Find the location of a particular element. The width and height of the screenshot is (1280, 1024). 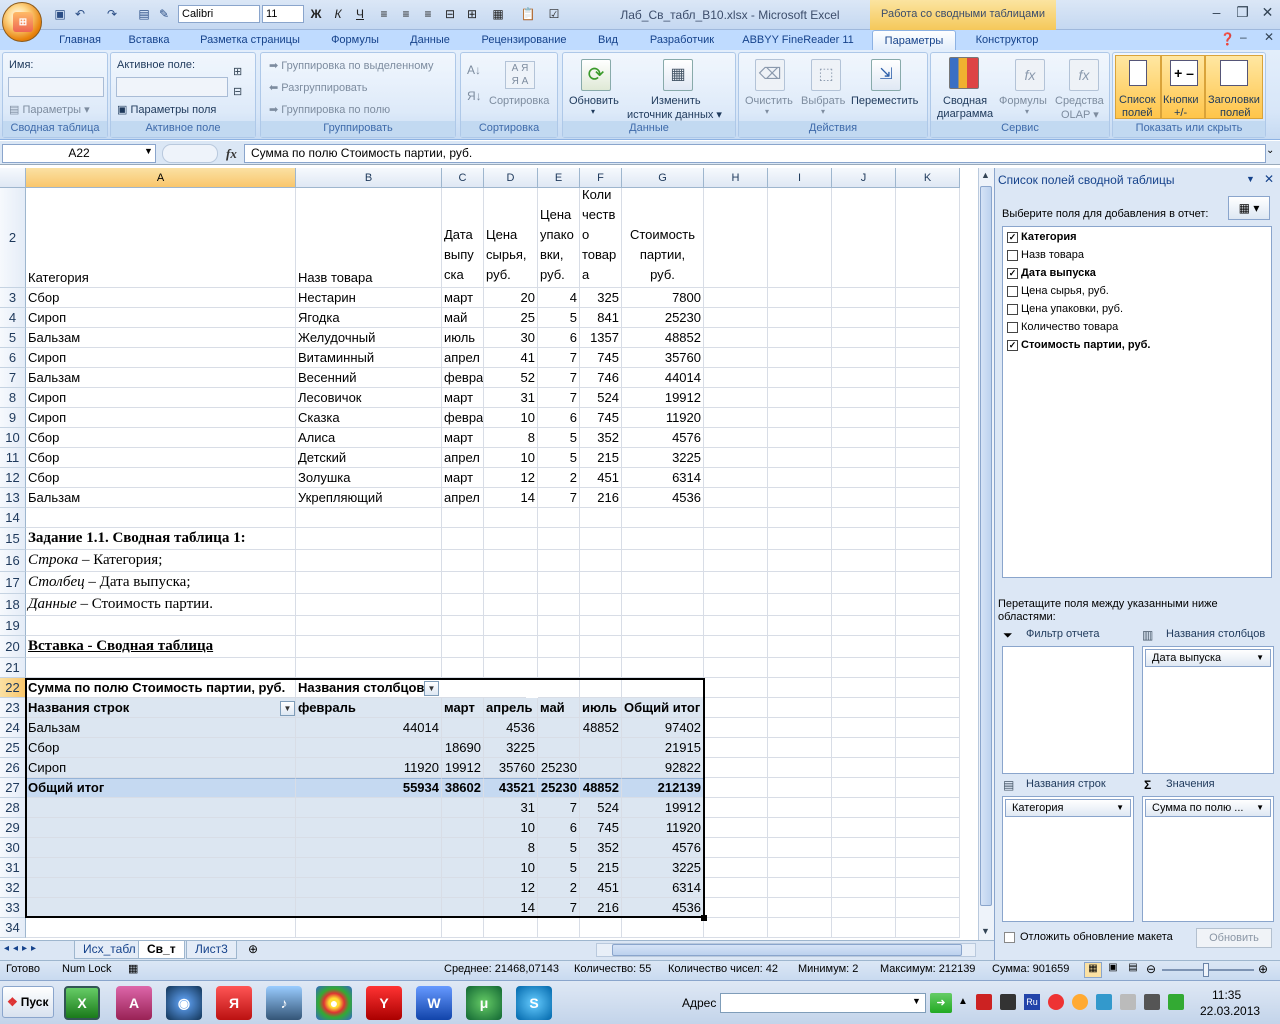

sheet-tab-source: Исх_табл is located at coordinates (109, 950).